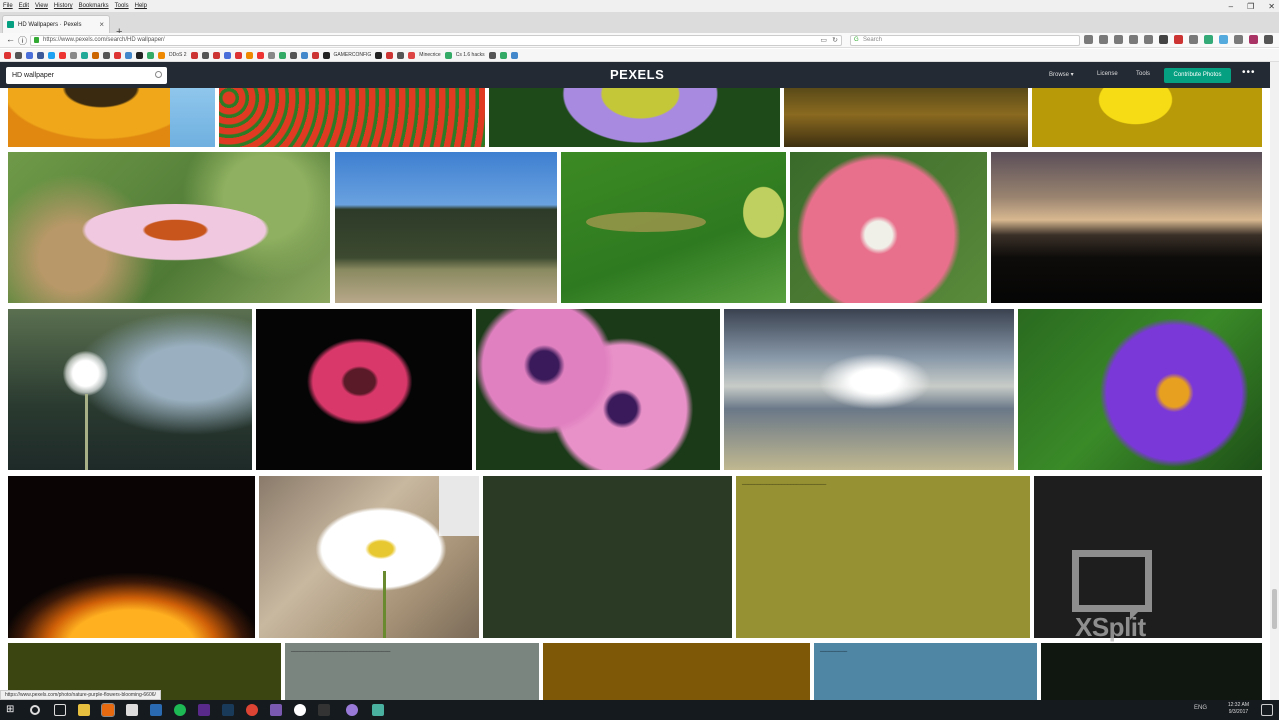 This screenshot has height=720, width=1279. I want to click on obs-icon, so click(300, 710).